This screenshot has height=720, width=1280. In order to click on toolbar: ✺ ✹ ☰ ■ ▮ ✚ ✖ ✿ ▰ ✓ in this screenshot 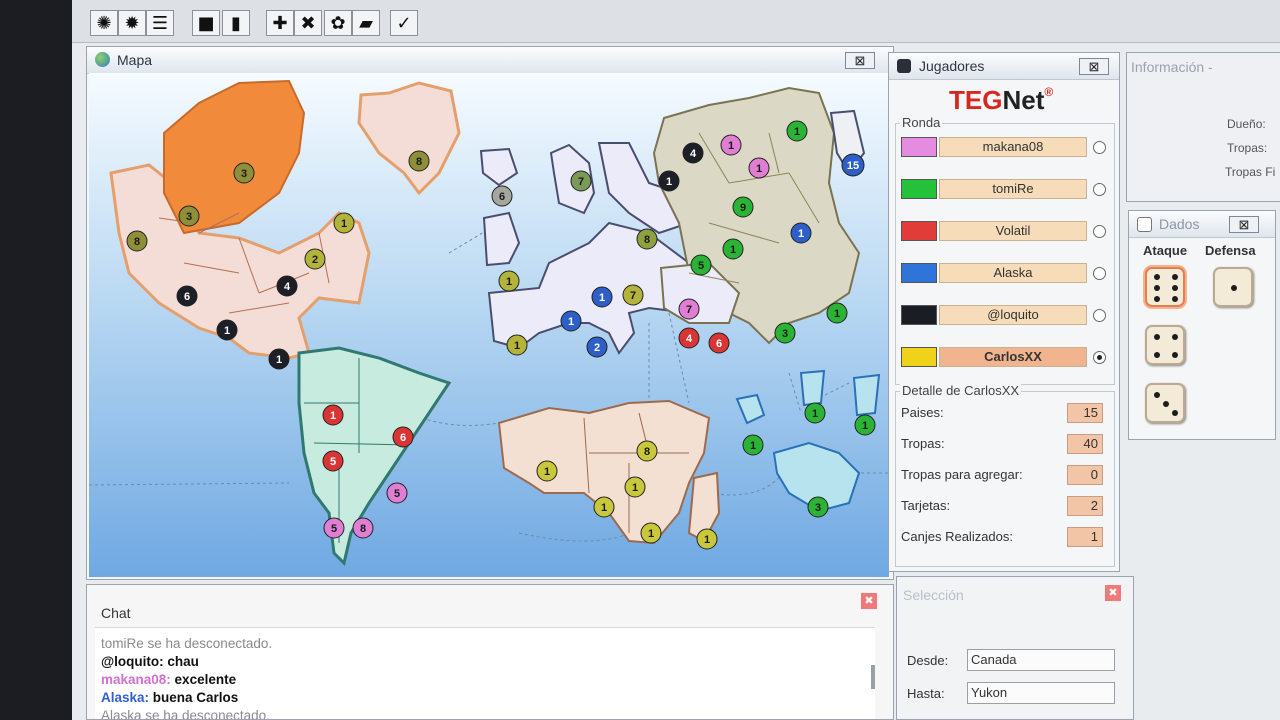, I will do `click(676, 21)`.